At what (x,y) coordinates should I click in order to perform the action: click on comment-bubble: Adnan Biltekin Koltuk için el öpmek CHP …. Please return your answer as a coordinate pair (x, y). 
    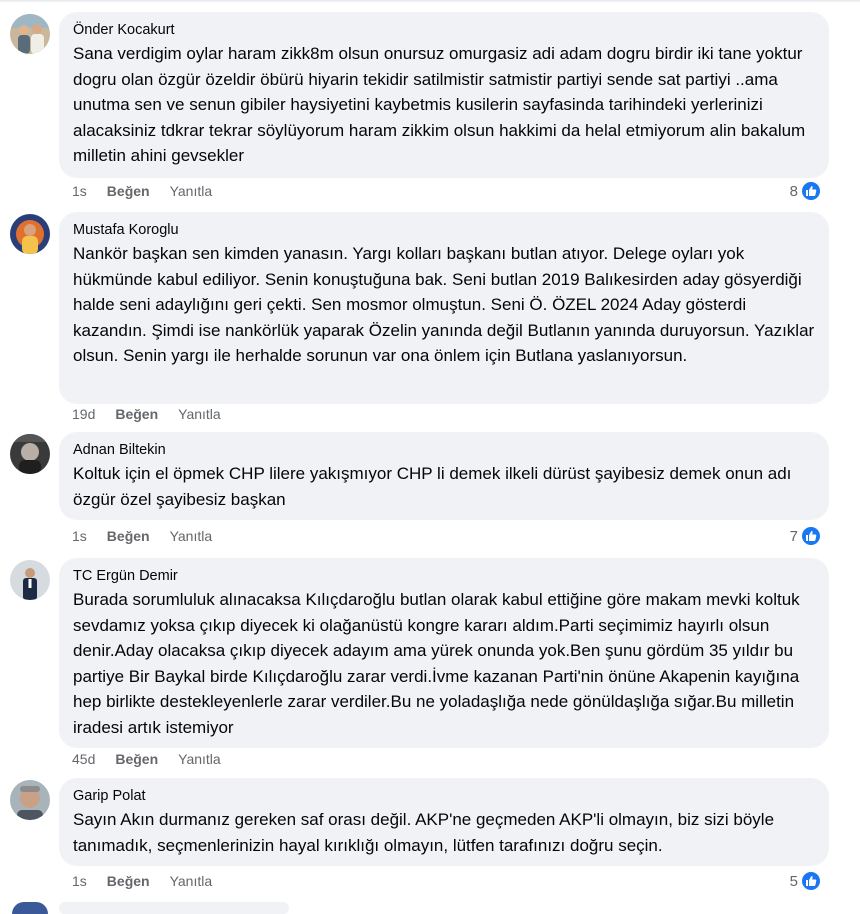
    Looking at the image, I should click on (444, 476).